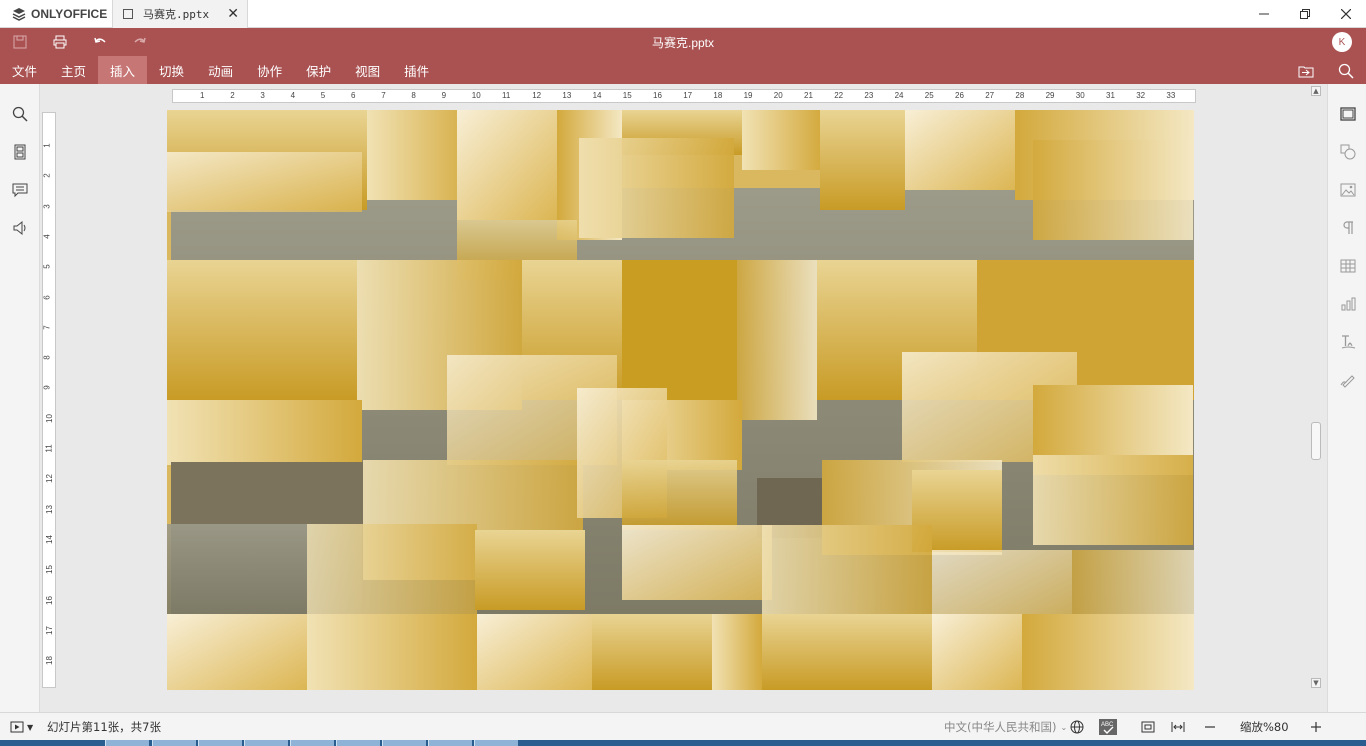 This screenshot has height=746, width=1366. I want to click on tab-collaboration: 协作, so click(269, 70).